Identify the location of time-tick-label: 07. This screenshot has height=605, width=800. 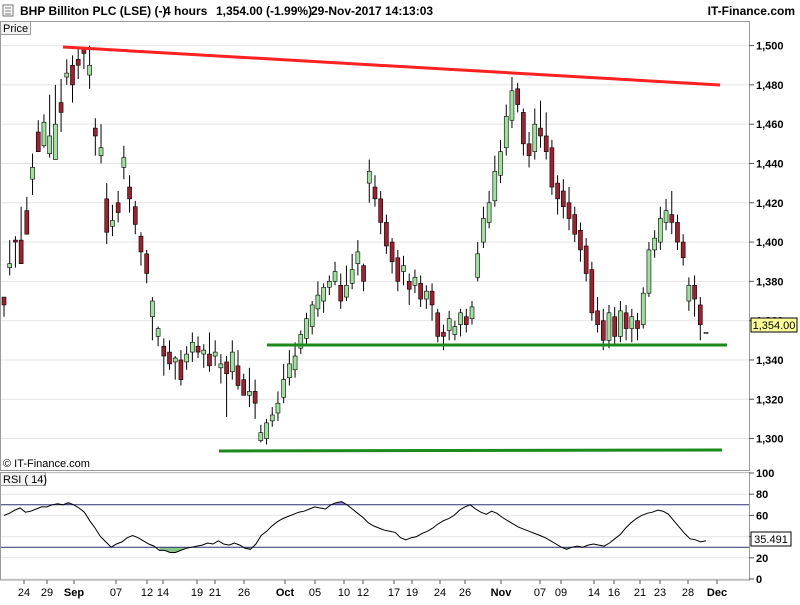
(116, 593).